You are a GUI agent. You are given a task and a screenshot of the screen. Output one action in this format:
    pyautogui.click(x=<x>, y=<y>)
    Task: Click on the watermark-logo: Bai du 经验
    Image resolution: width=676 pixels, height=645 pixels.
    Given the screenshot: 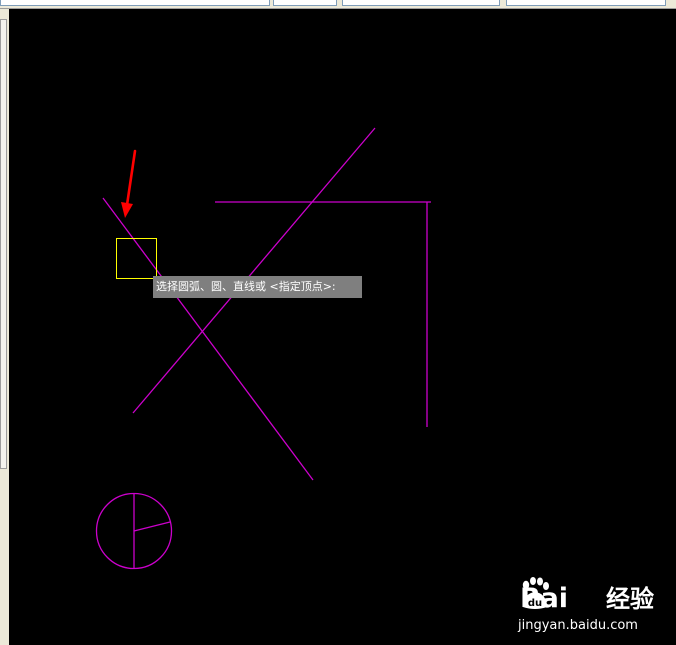 What is the action you would take?
    pyautogui.click(x=593, y=596)
    